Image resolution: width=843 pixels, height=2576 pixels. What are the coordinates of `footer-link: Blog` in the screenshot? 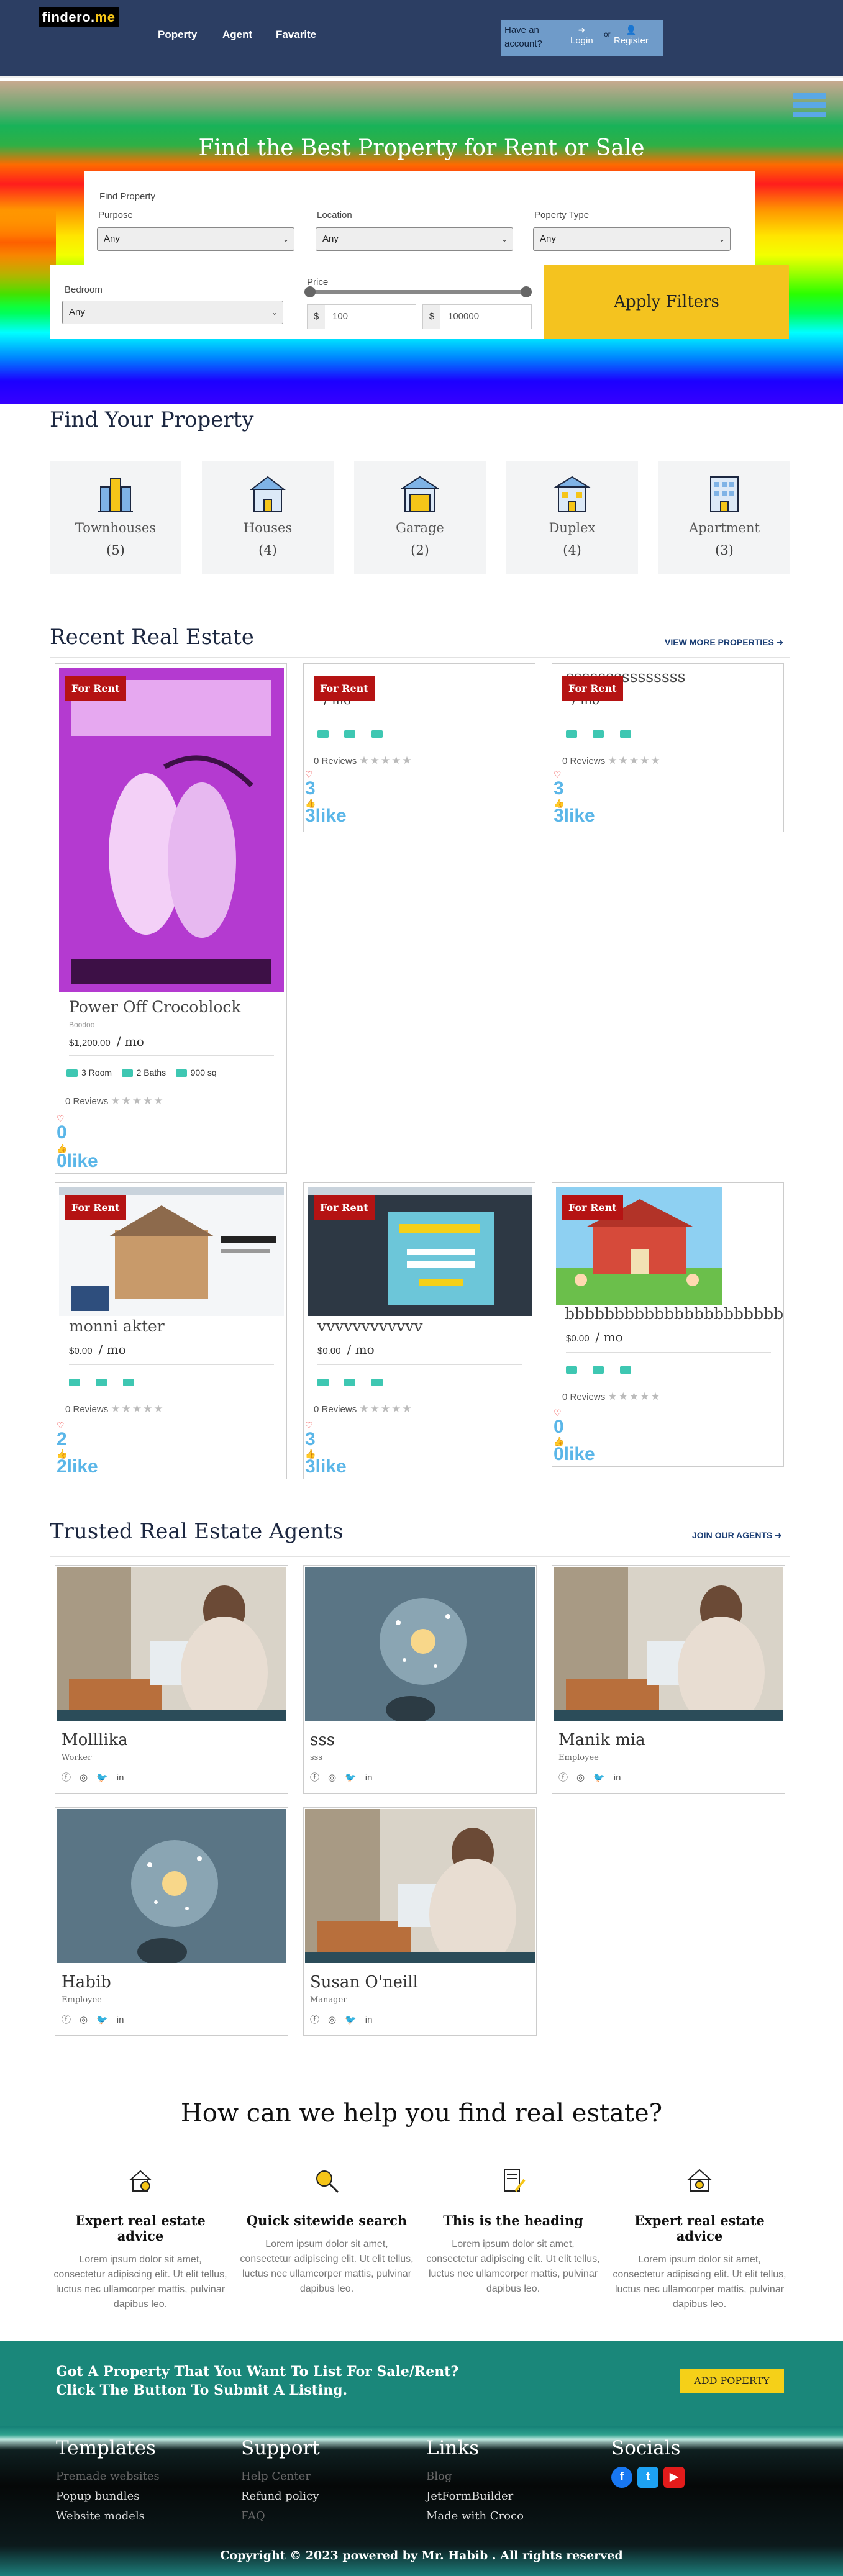 It's located at (475, 2477).